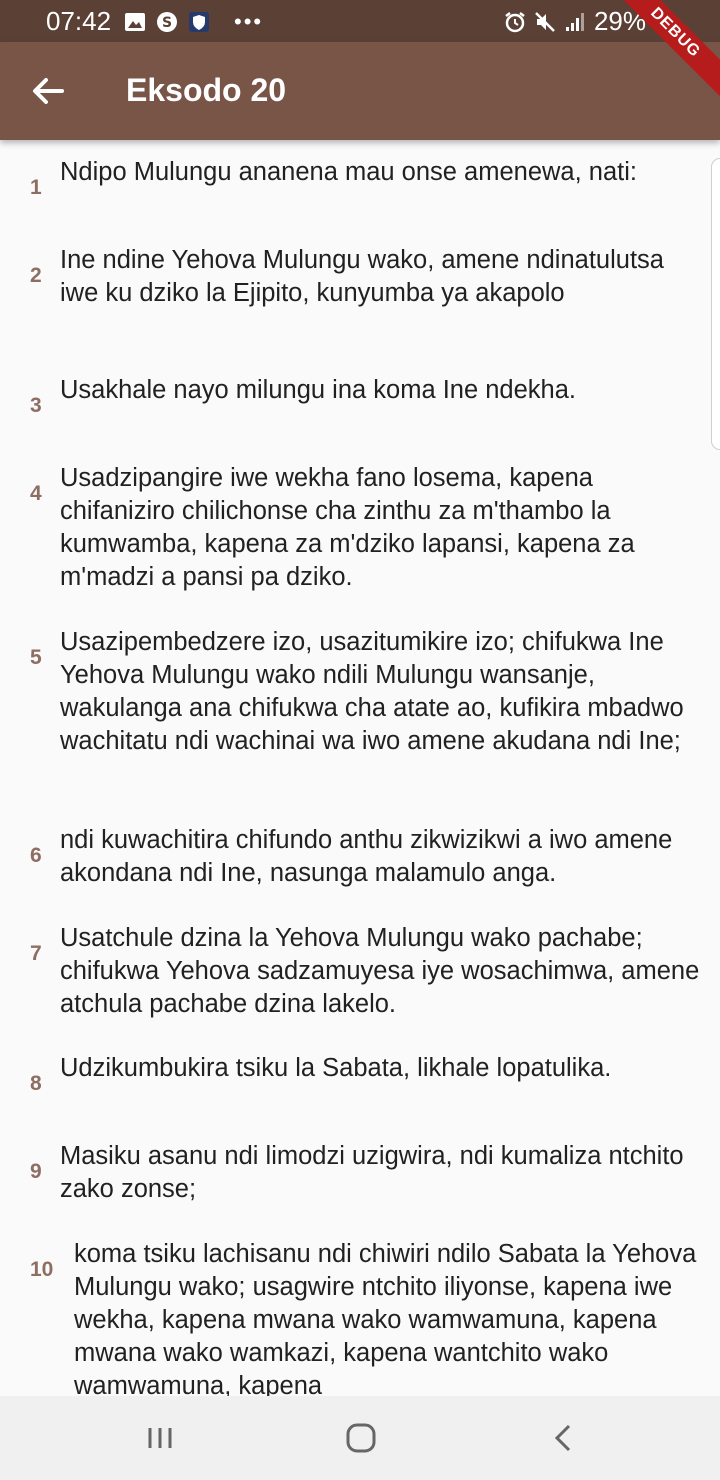 The height and width of the screenshot is (1480, 720). What do you see at coordinates (515, 21) in the screenshot?
I see `alarm-icon` at bounding box center [515, 21].